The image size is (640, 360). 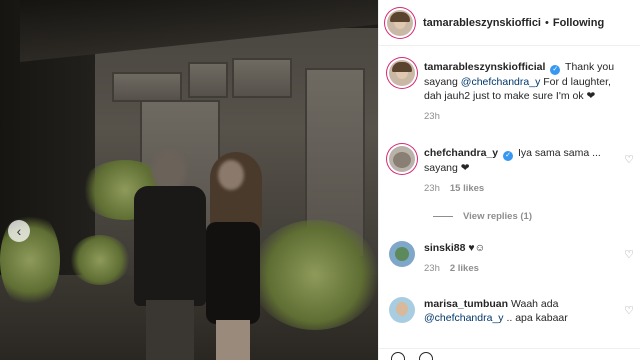 What do you see at coordinates (578, 23) in the screenshot?
I see `follow-button: Following` at bounding box center [578, 23].